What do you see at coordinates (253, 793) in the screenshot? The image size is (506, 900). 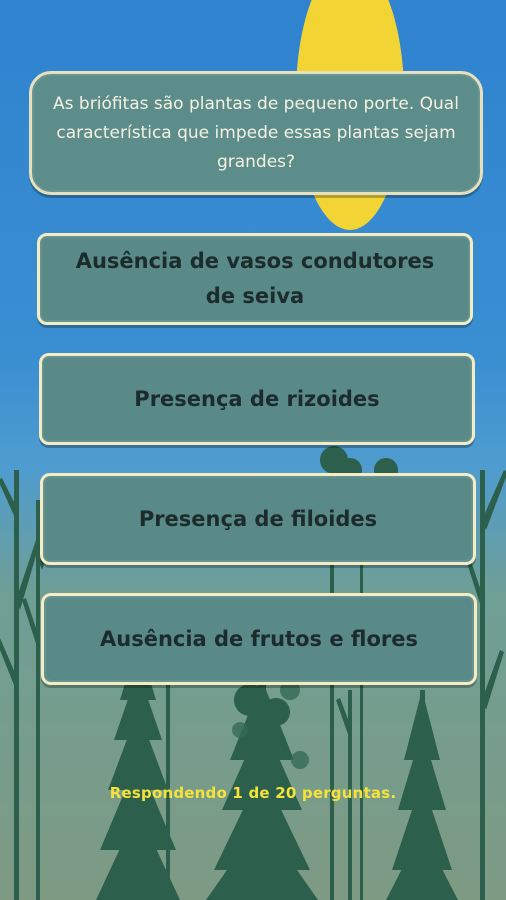 I see `progress-text: Respondendo 1 de 20 perguntas.` at bounding box center [253, 793].